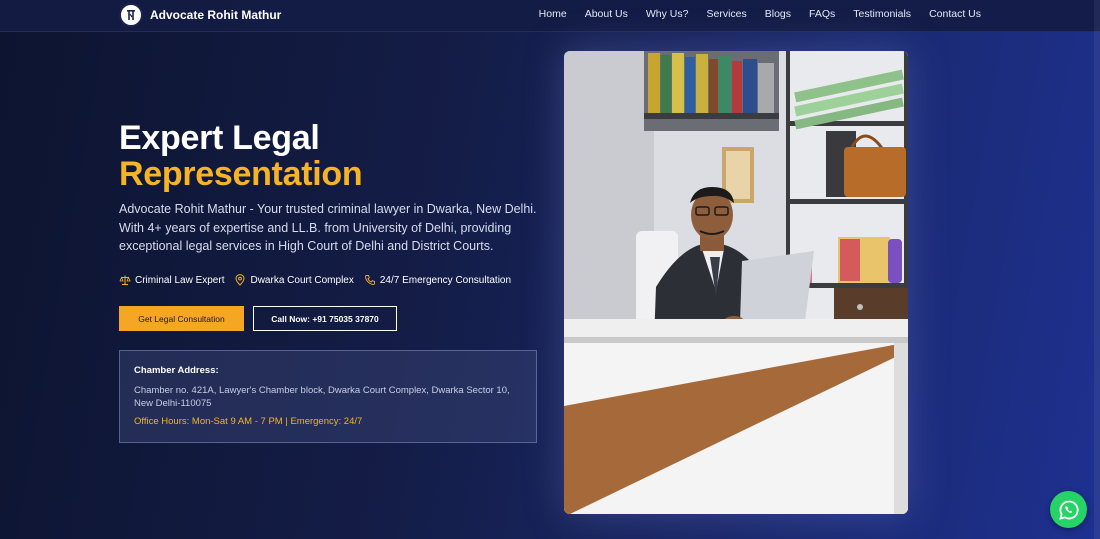 The width and height of the screenshot is (1100, 539). Describe the element at coordinates (240, 280) in the screenshot. I see `location-pin-icon` at that location.